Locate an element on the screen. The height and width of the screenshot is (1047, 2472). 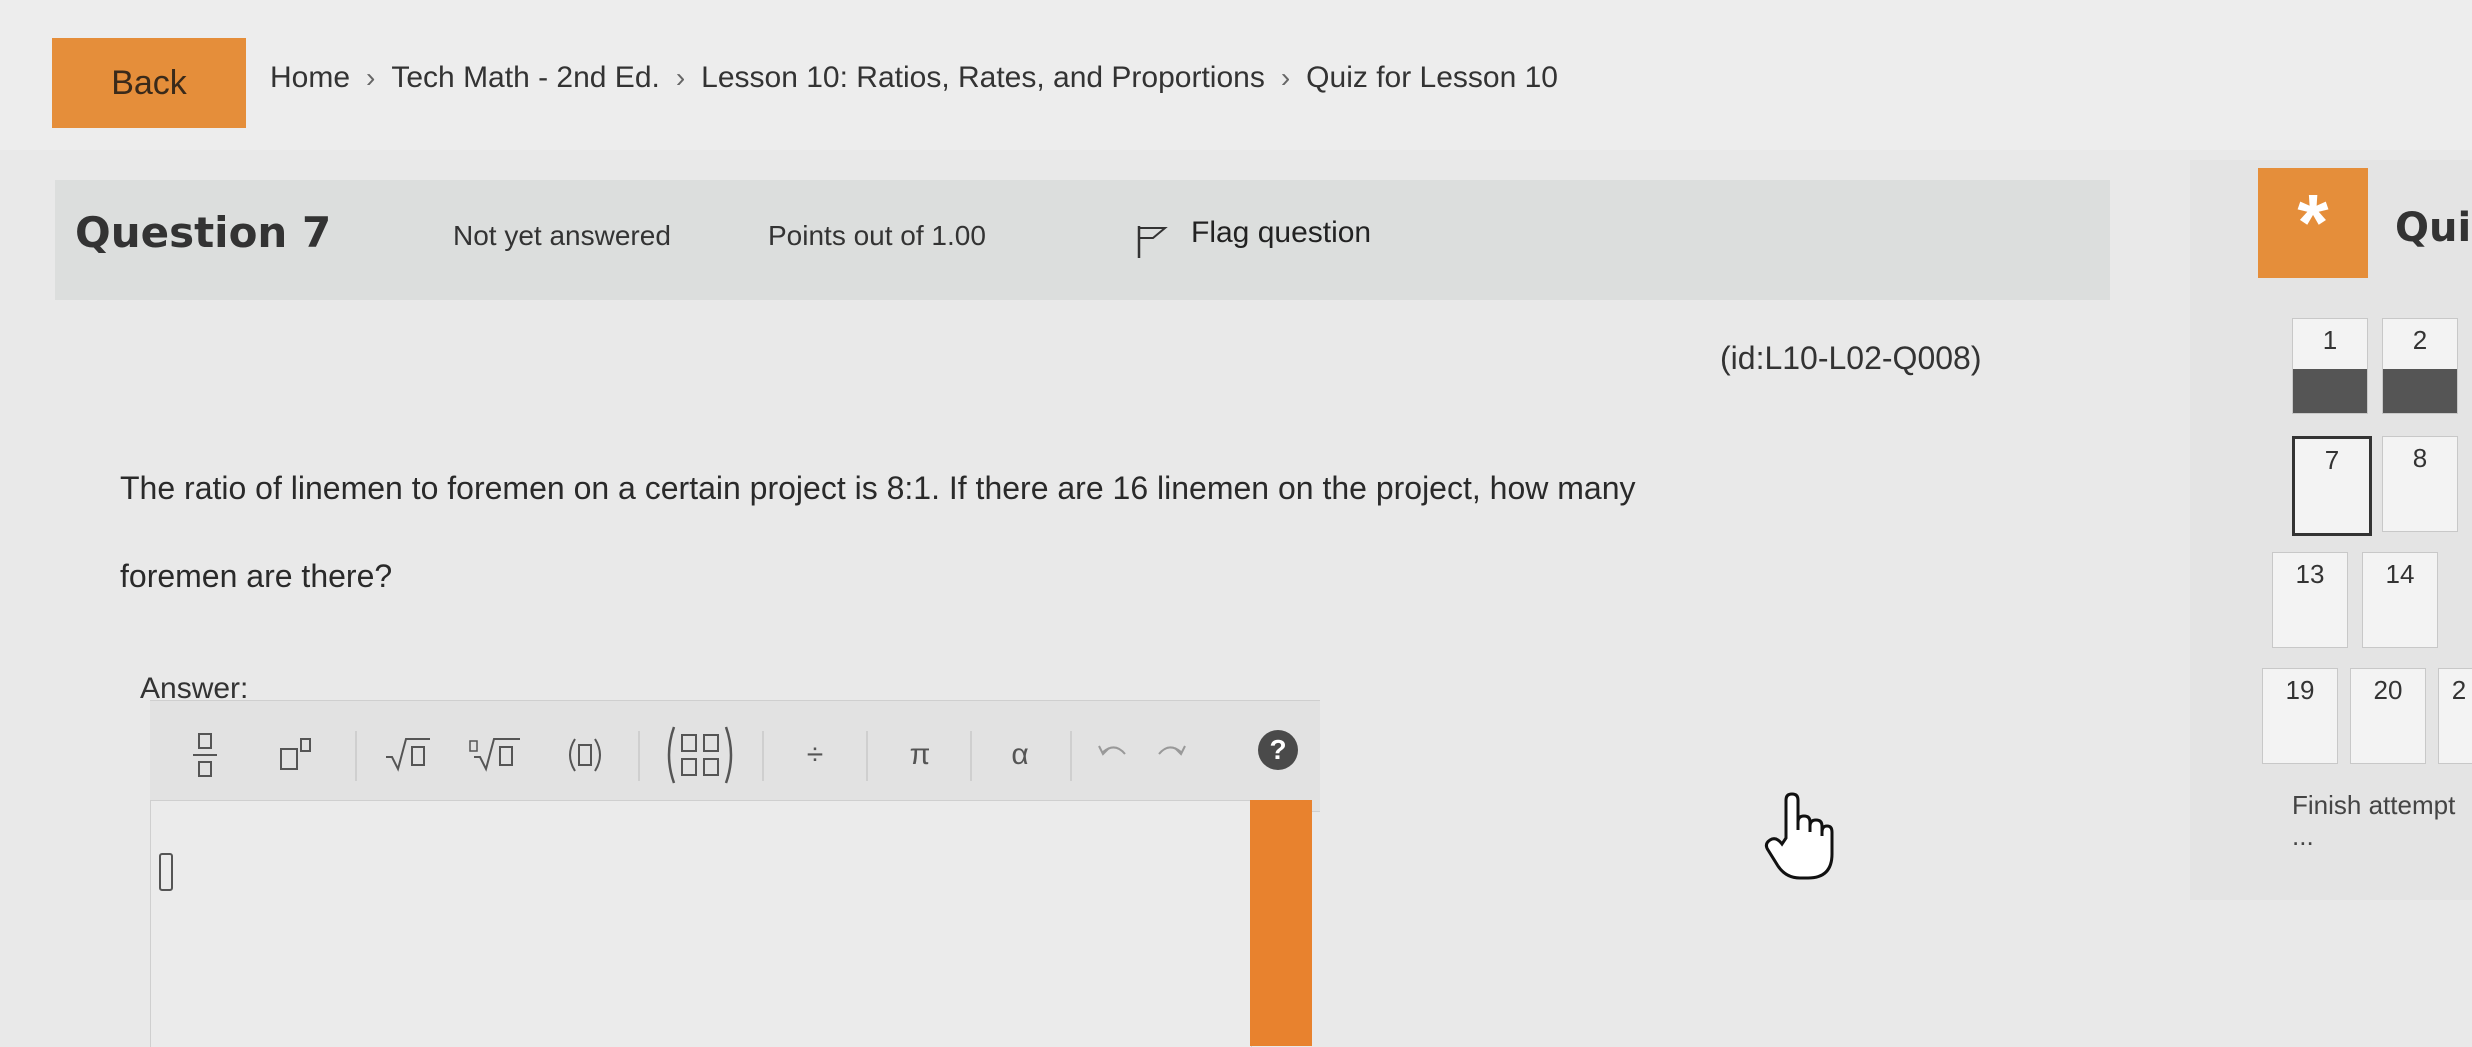
flag-question-label: Flag question is located at coordinates (1281, 232).